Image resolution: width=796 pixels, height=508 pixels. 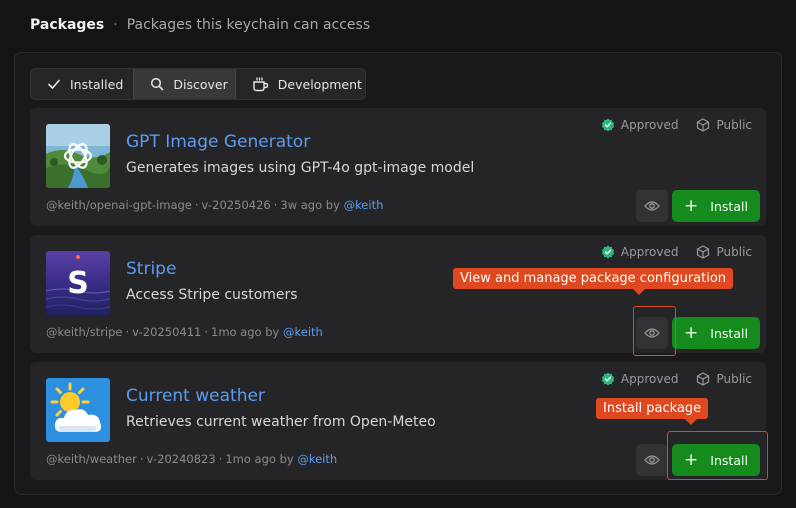 What do you see at coordinates (67, 25) in the screenshot?
I see `page-title: Packages` at bounding box center [67, 25].